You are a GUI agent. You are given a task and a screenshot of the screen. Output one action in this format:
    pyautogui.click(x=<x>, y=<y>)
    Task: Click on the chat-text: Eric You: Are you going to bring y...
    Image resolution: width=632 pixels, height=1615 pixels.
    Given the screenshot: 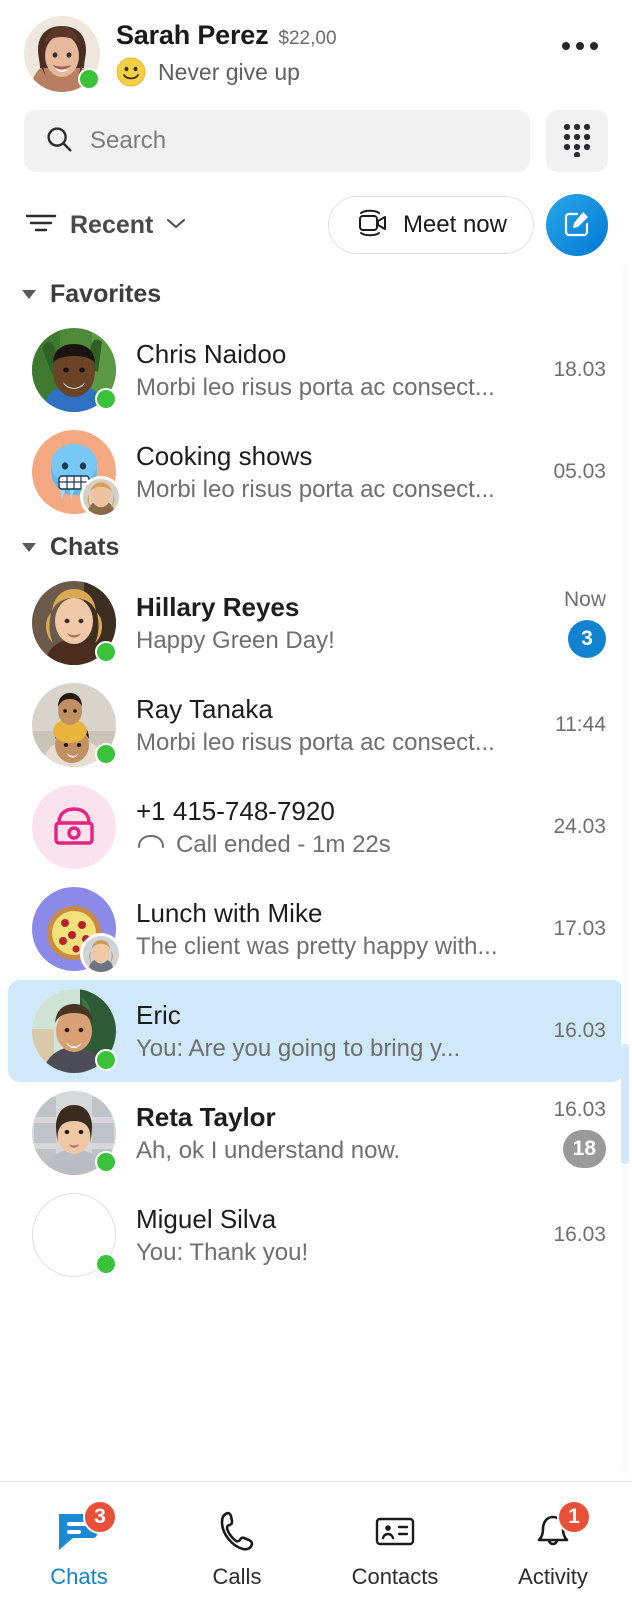 What is the action you would take?
    pyautogui.click(x=324, y=1031)
    